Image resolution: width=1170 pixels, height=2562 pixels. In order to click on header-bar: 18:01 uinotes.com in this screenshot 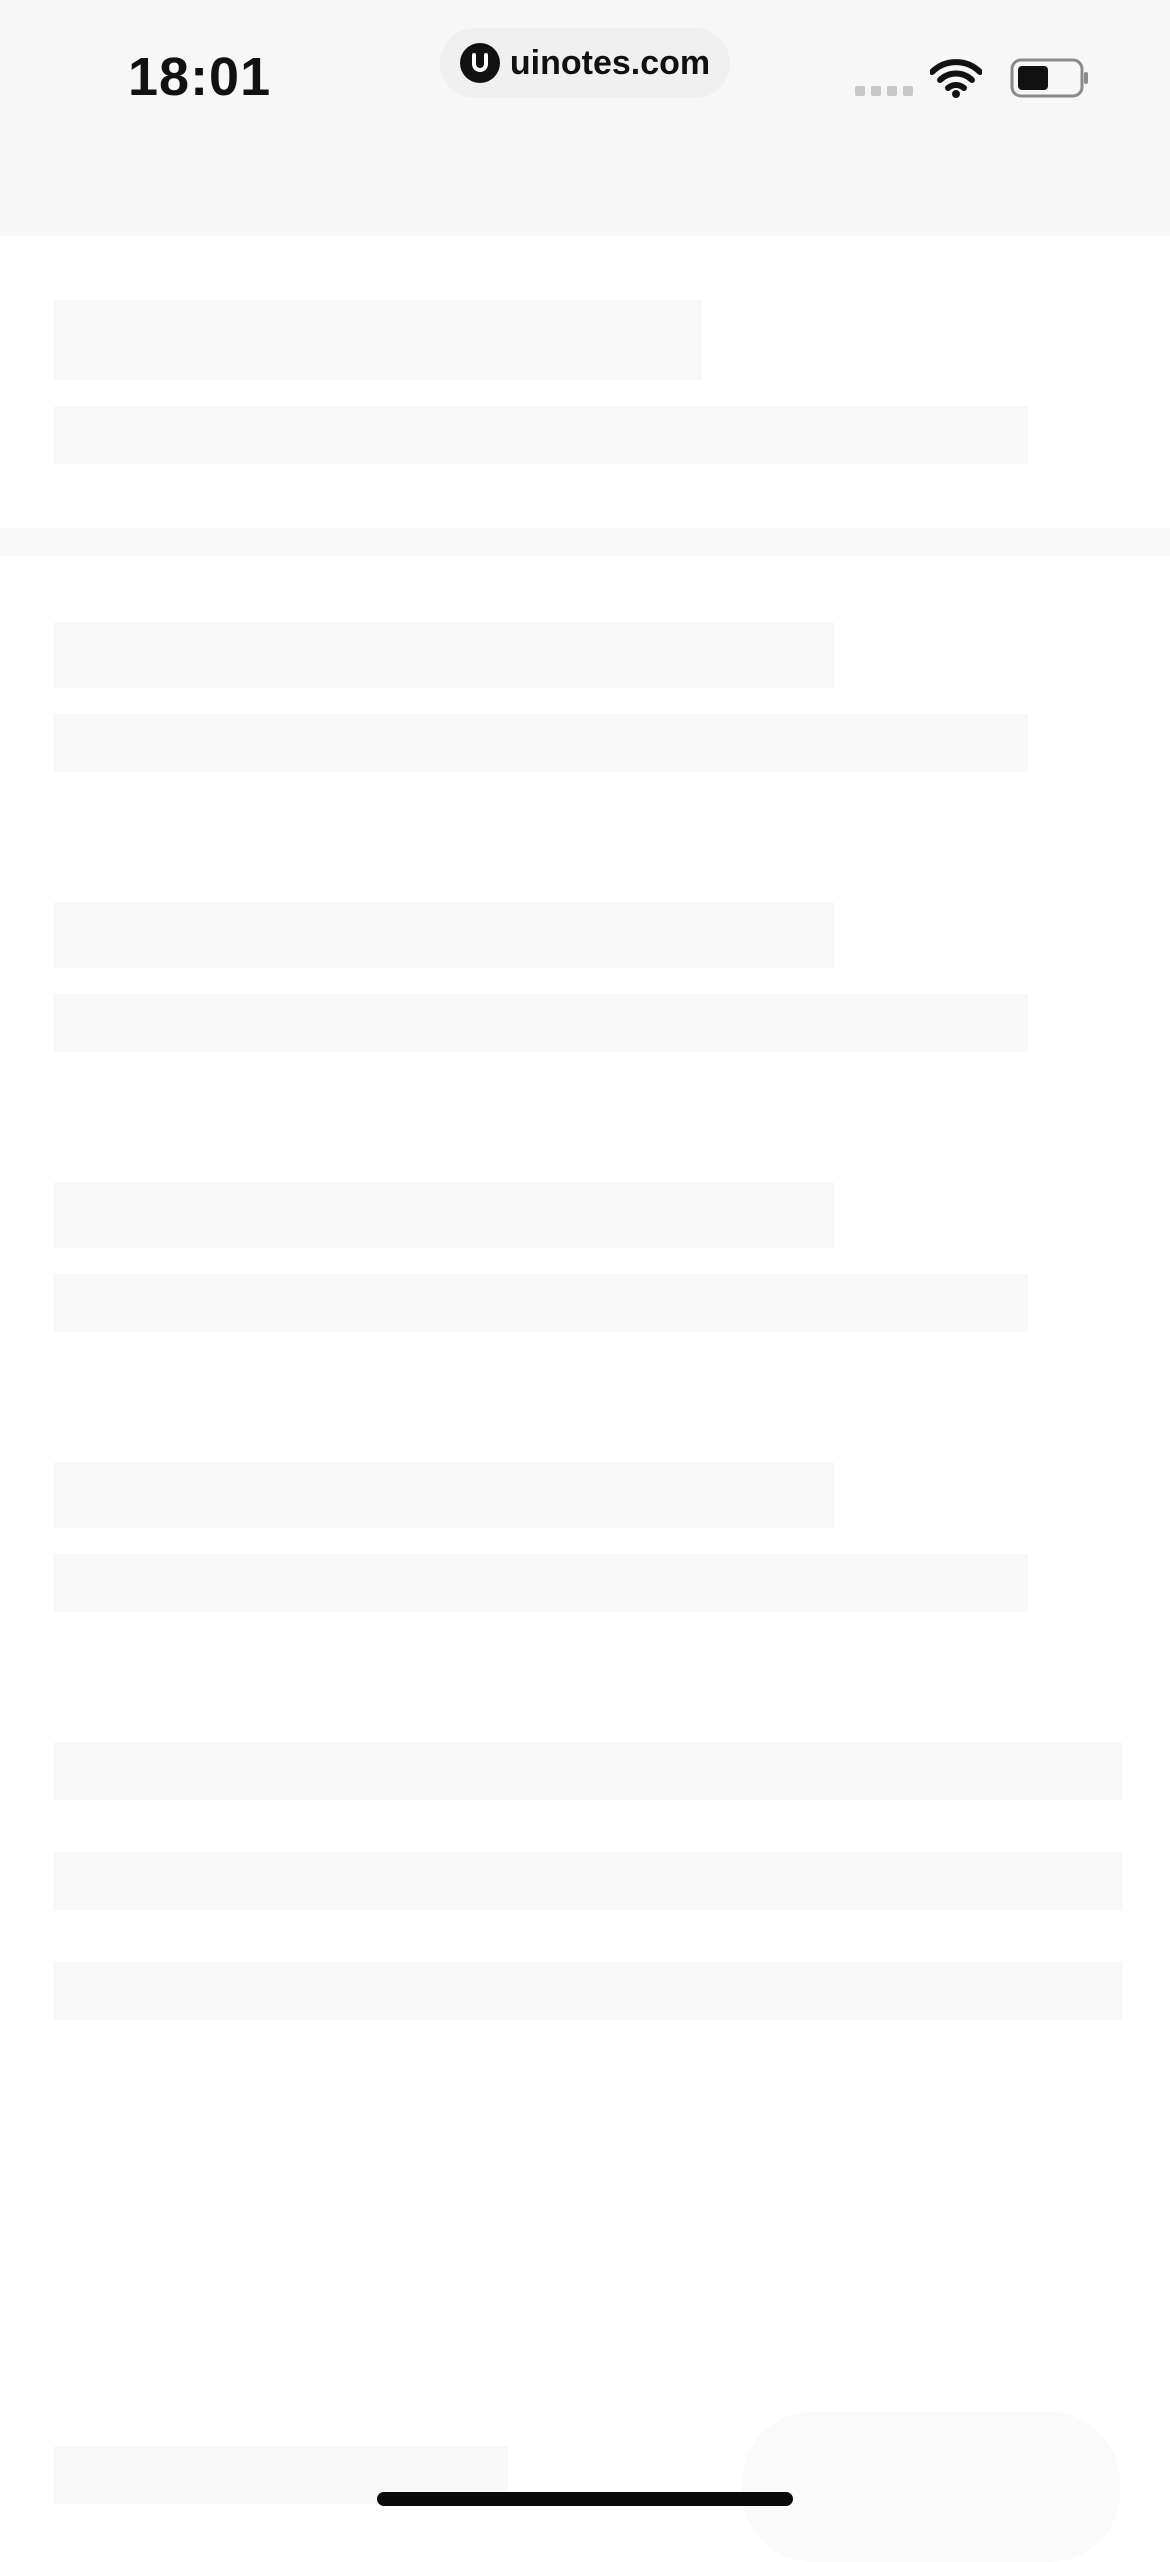, I will do `click(585, 118)`.